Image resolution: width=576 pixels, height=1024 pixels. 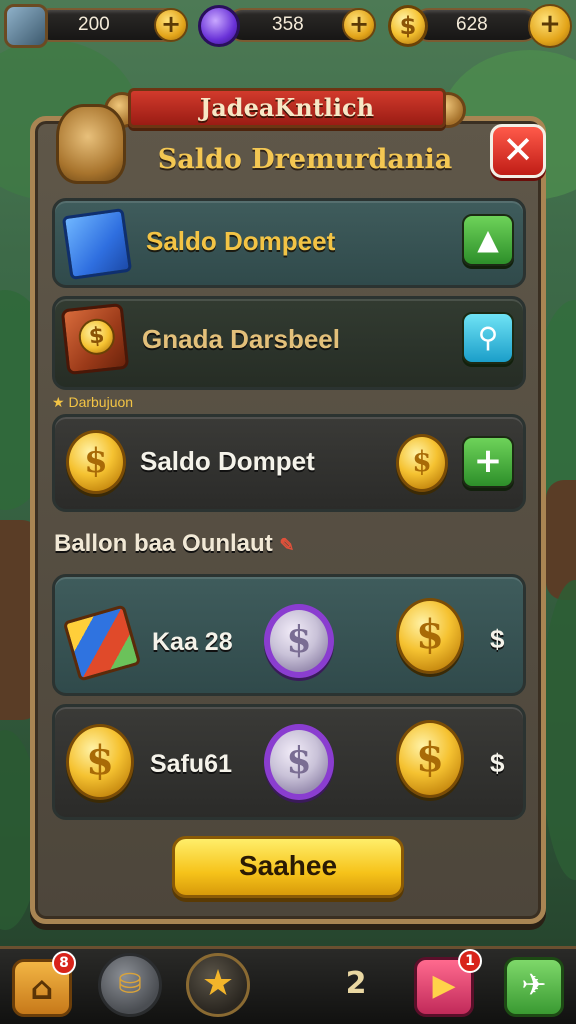 What do you see at coordinates (97, 244) in the screenshot?
I see `blue-book-icon` at bounding box center [97, 244].